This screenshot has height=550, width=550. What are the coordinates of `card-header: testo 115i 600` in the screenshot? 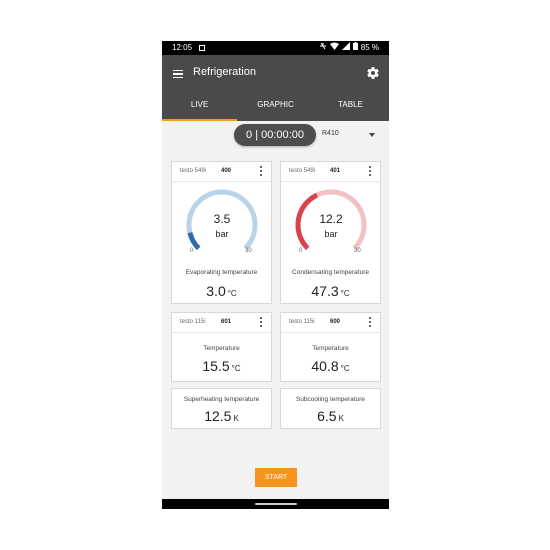 It's located at (330, 323).